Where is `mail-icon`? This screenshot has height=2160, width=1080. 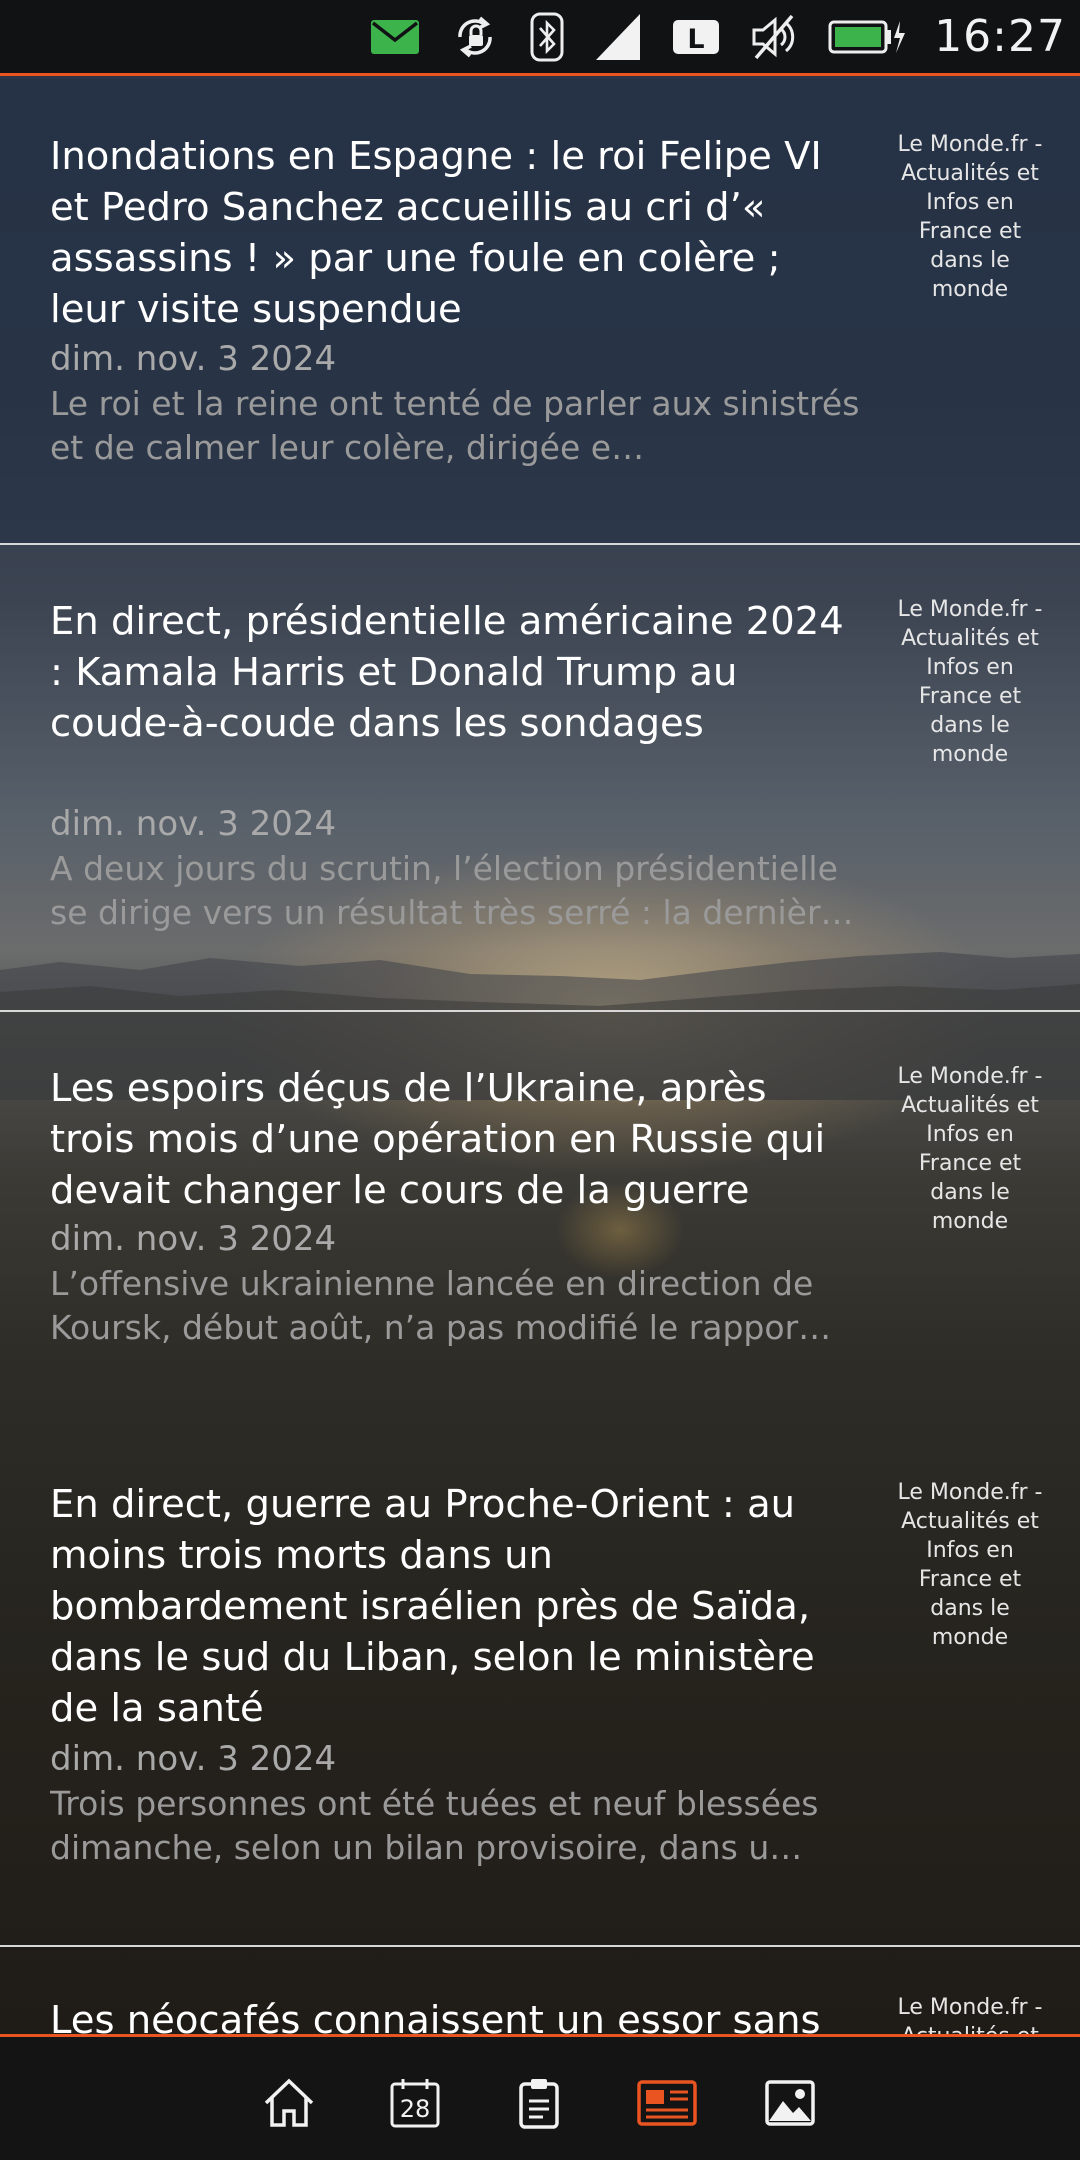 mail-icon is located at coordinates (395, 37).